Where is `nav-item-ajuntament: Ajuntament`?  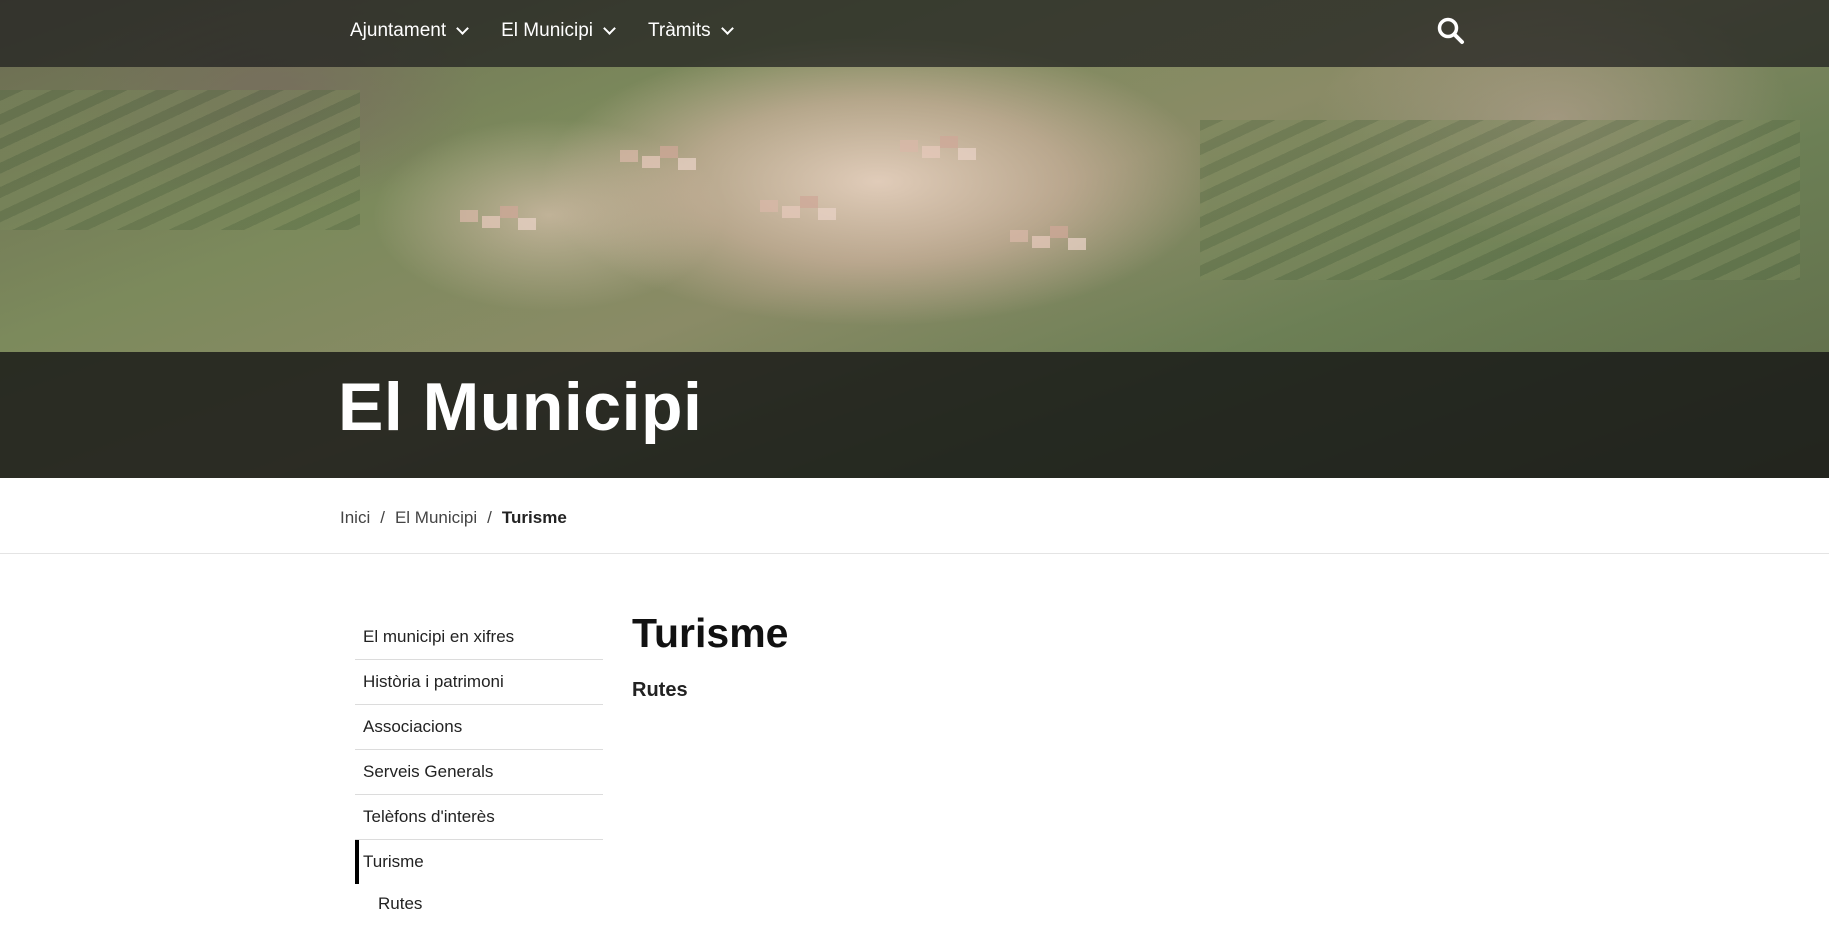
nav-item-ajuntament: Ajuntament is located at coordinates (409, 31).